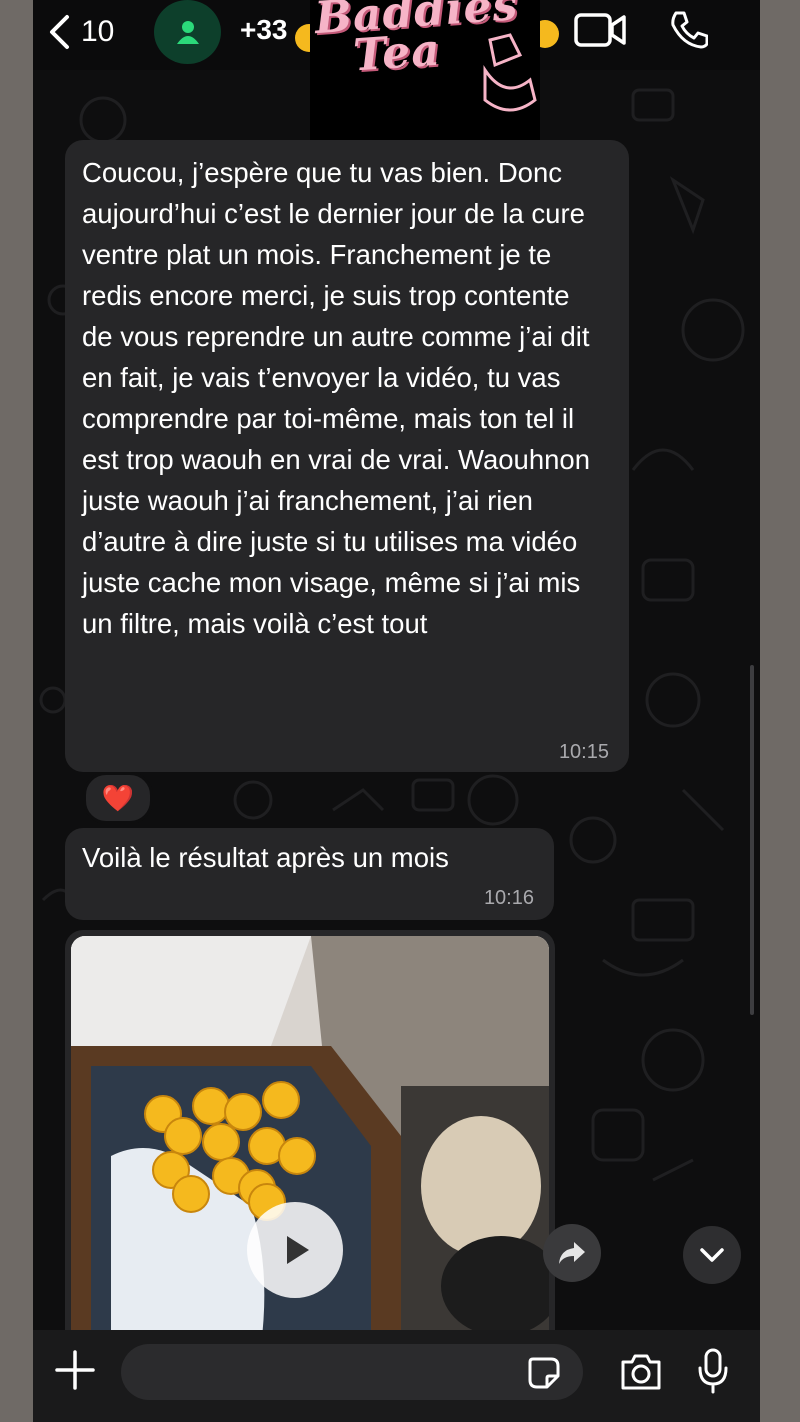 The image size is (800, 1422). Describe the element at coordinates (265, 857) in the screenshot. I see `message-text: Voilà le résultat après un mois` at that location.